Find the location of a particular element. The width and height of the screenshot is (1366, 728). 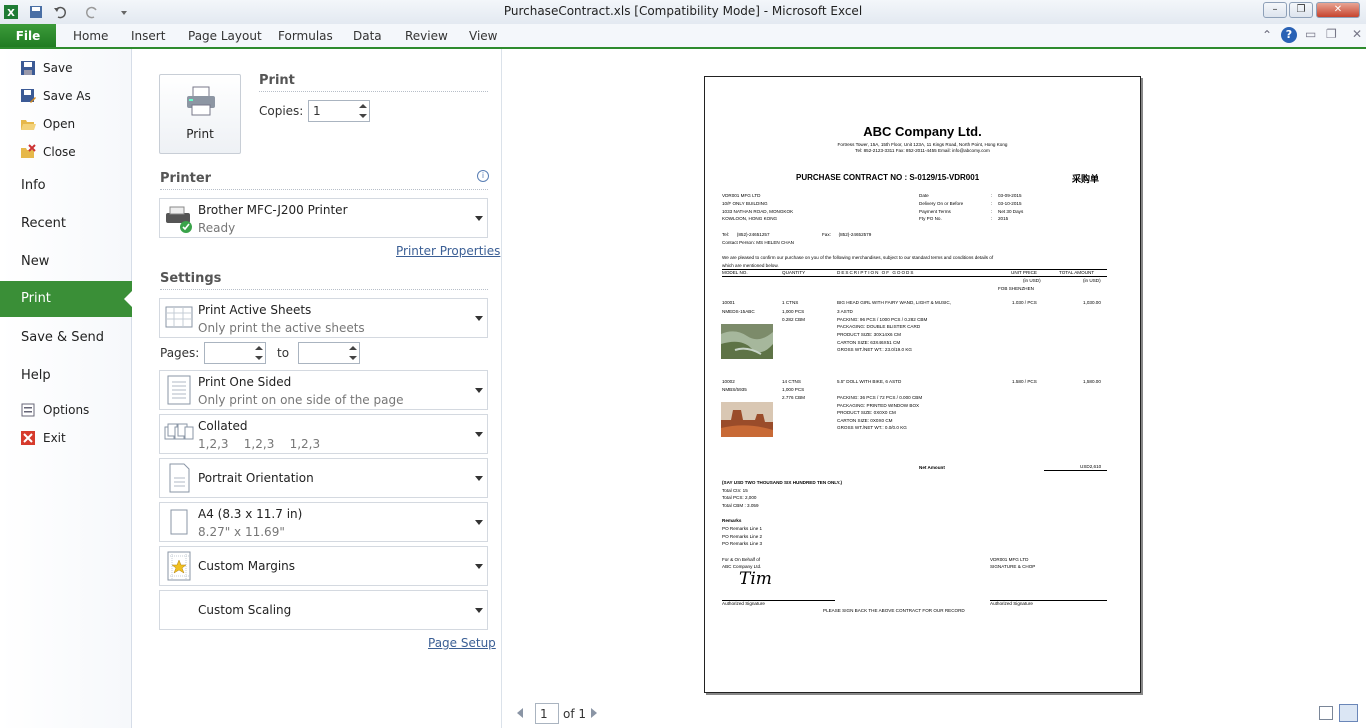

doc-tel: Tel: (852)-24651257 is located at coordinates (746, 234).